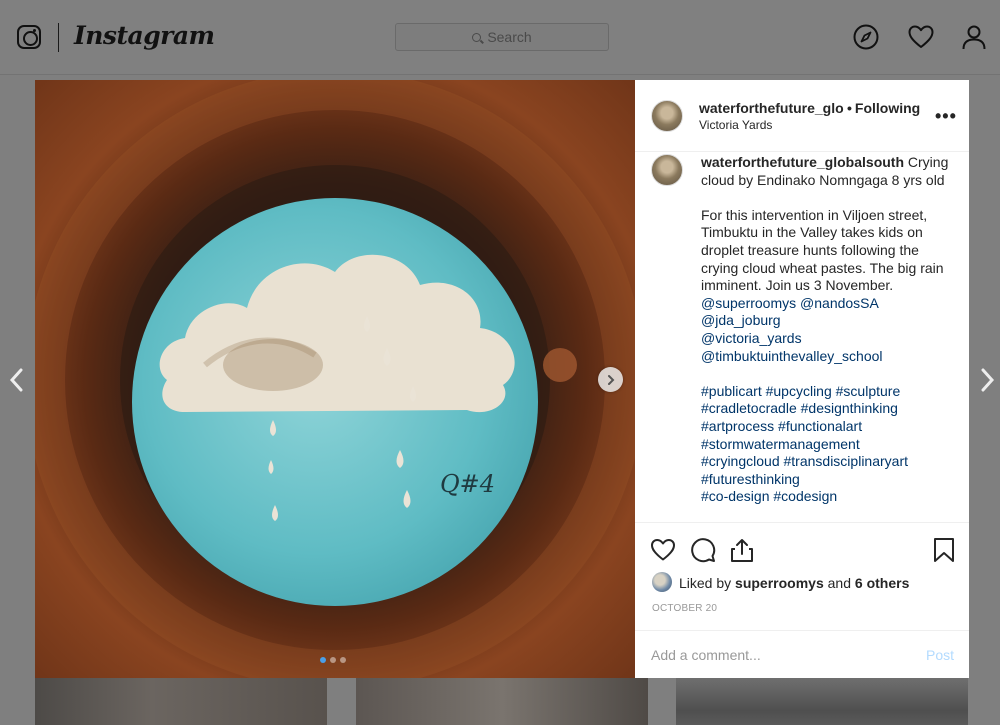 Image resolution: width=1000 pixels, height=725 pixels. Describe the element at coordinates (749, 408) in the screenshot. I see `hashtag-link: #cradletocradle` at that location.